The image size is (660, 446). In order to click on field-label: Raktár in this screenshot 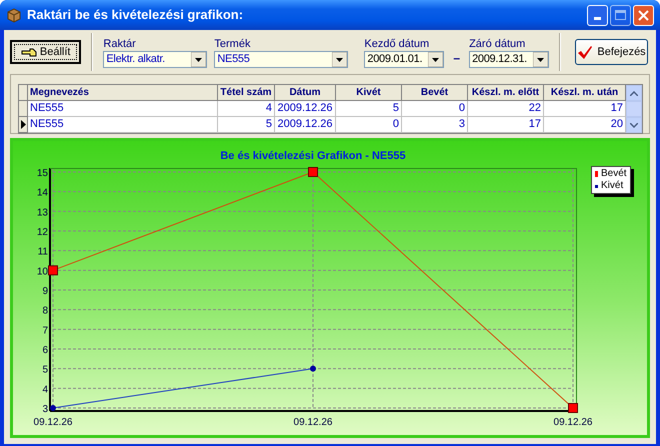, I will do `click(120, 43)`.